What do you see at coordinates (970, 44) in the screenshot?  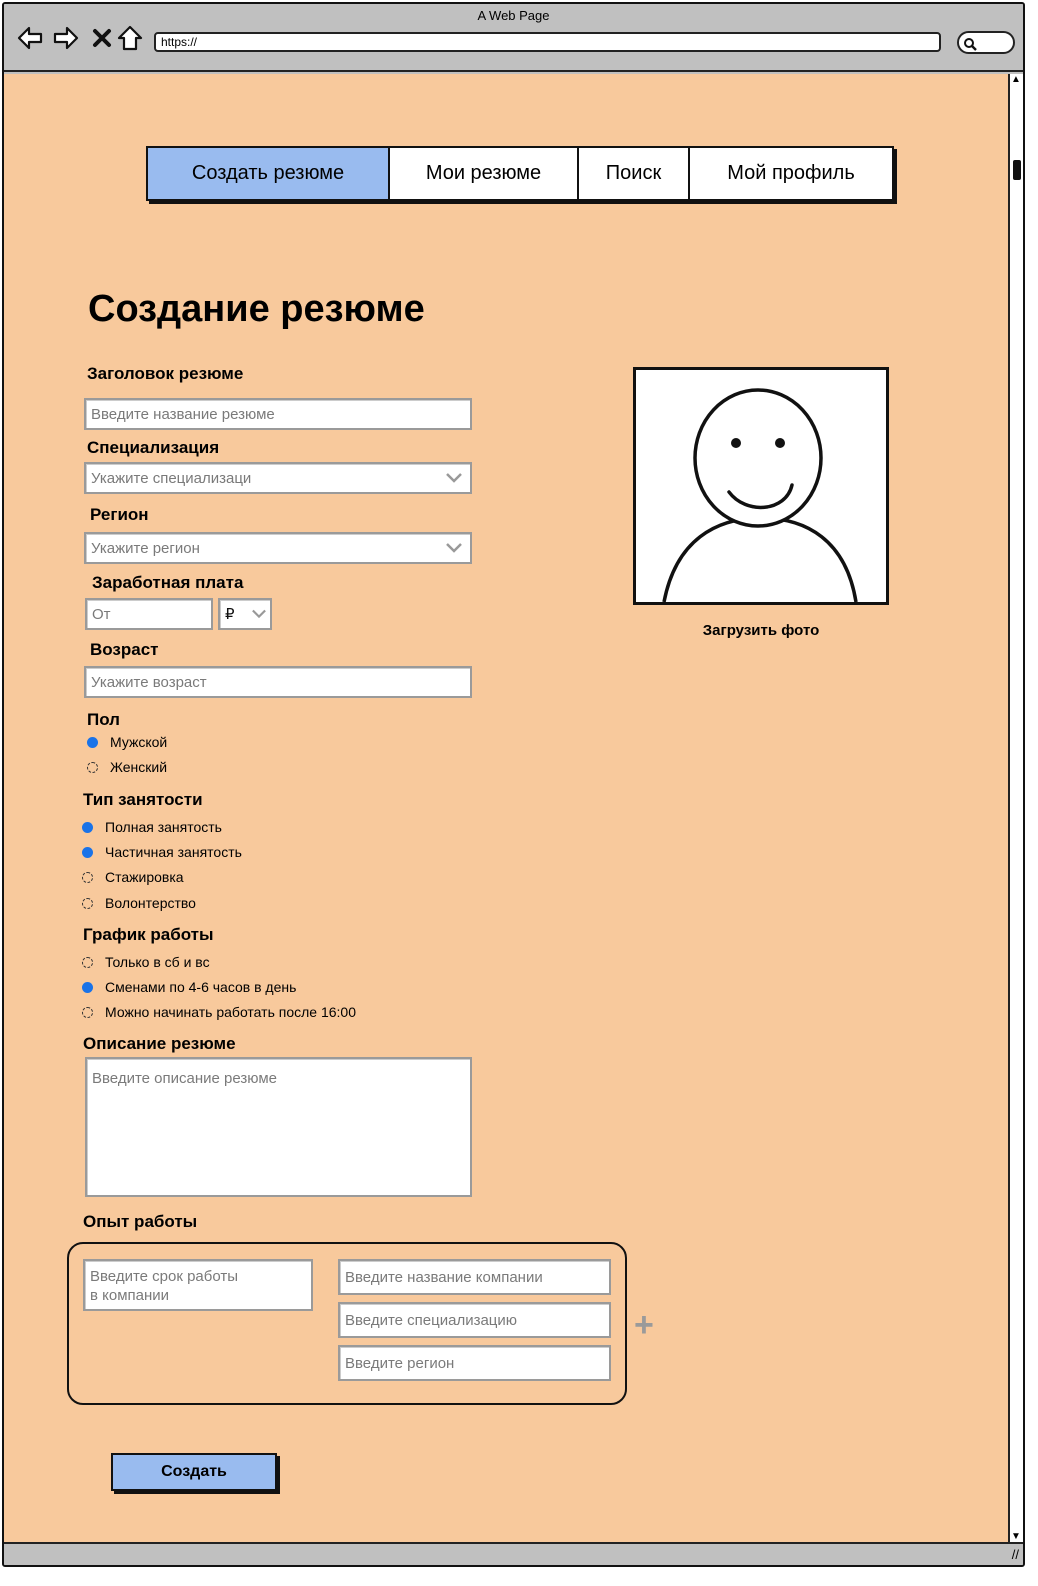 I see `search-icon` at bounding box center [970, 44].